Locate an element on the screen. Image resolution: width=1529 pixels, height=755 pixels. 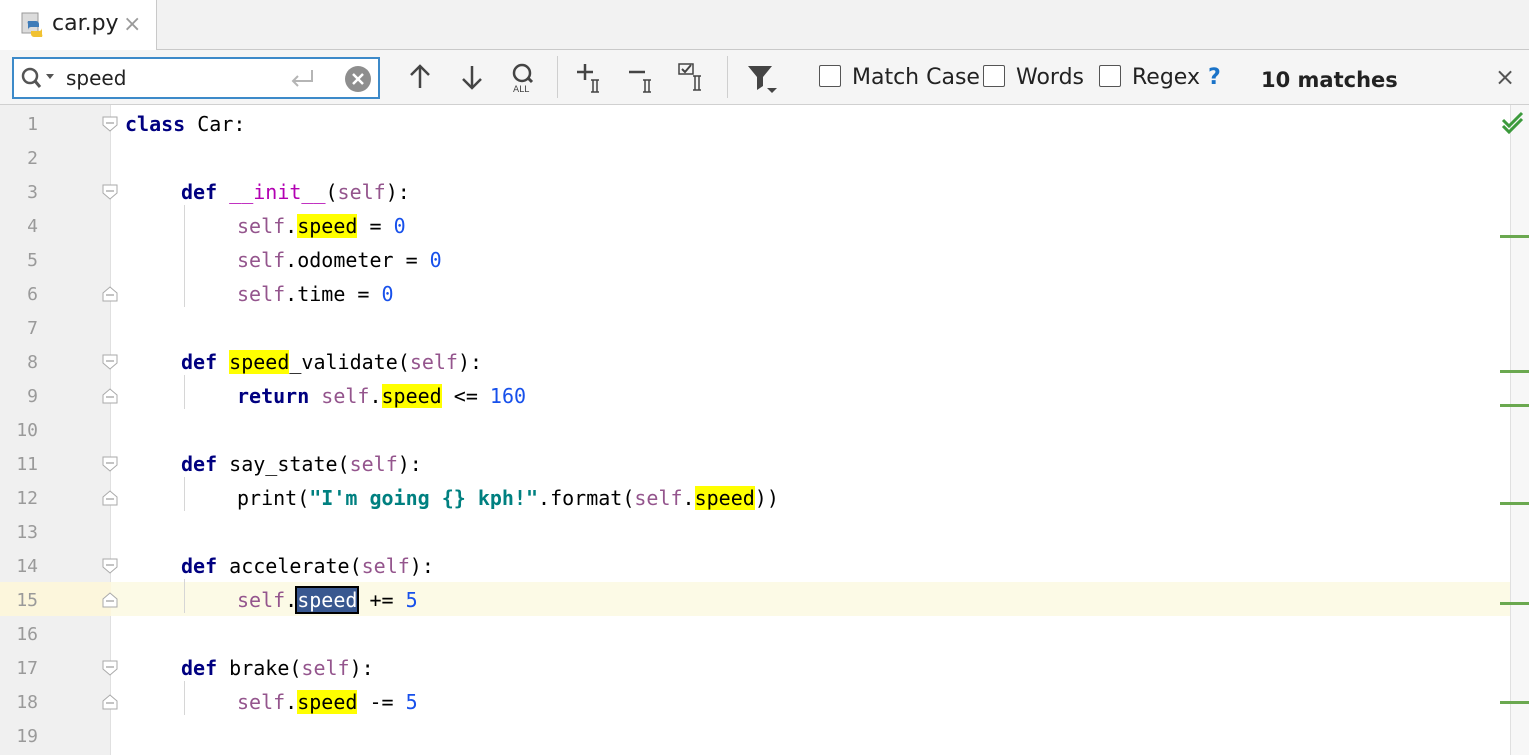
filter-icon is located at coordinates (762, 77).